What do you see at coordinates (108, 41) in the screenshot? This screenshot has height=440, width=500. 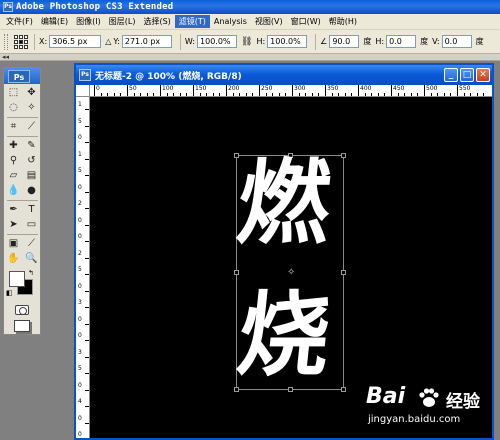 I see `delta-icon: △` at bounding box center [108, 41].